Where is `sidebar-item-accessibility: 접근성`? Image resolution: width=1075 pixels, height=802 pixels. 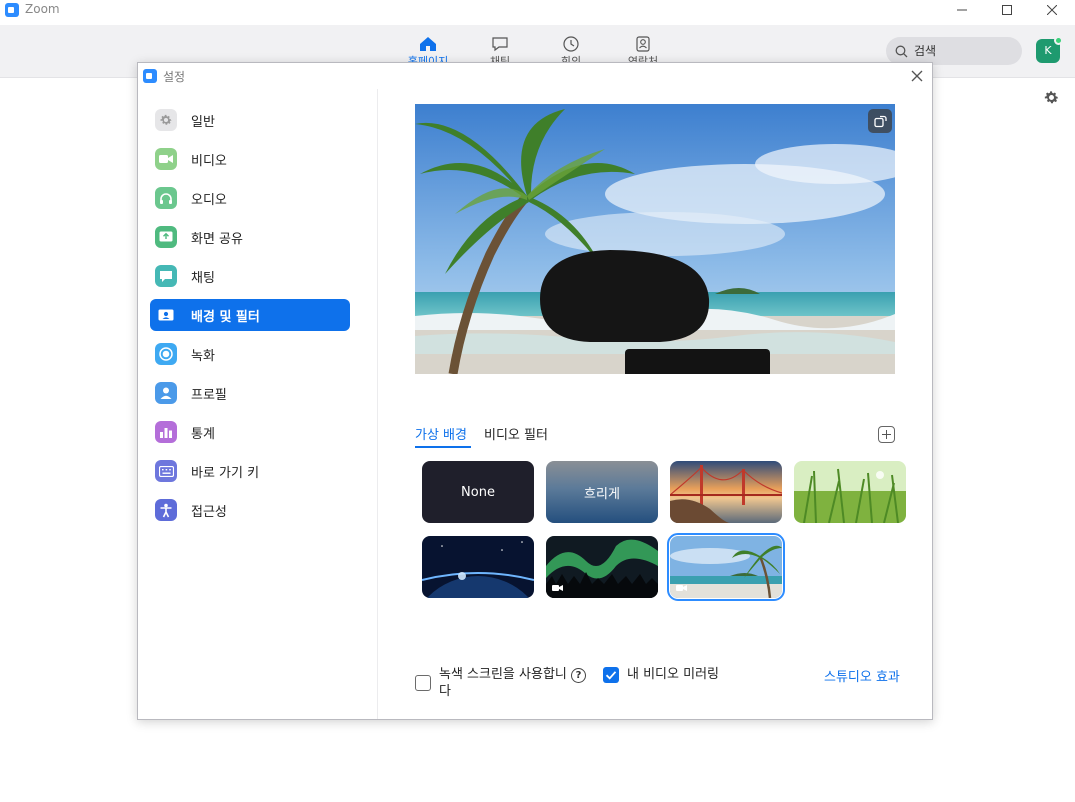
sidebar-item-accessibility: 접근성 is located at coordinates (250, 510).